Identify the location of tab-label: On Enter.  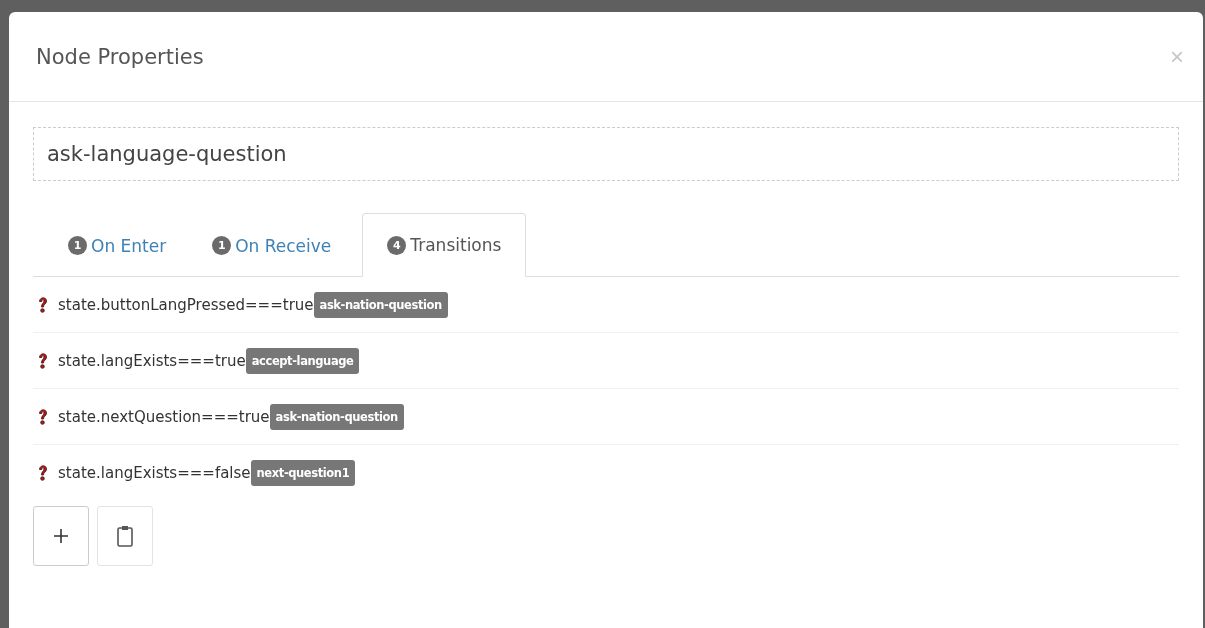
(129, 245).